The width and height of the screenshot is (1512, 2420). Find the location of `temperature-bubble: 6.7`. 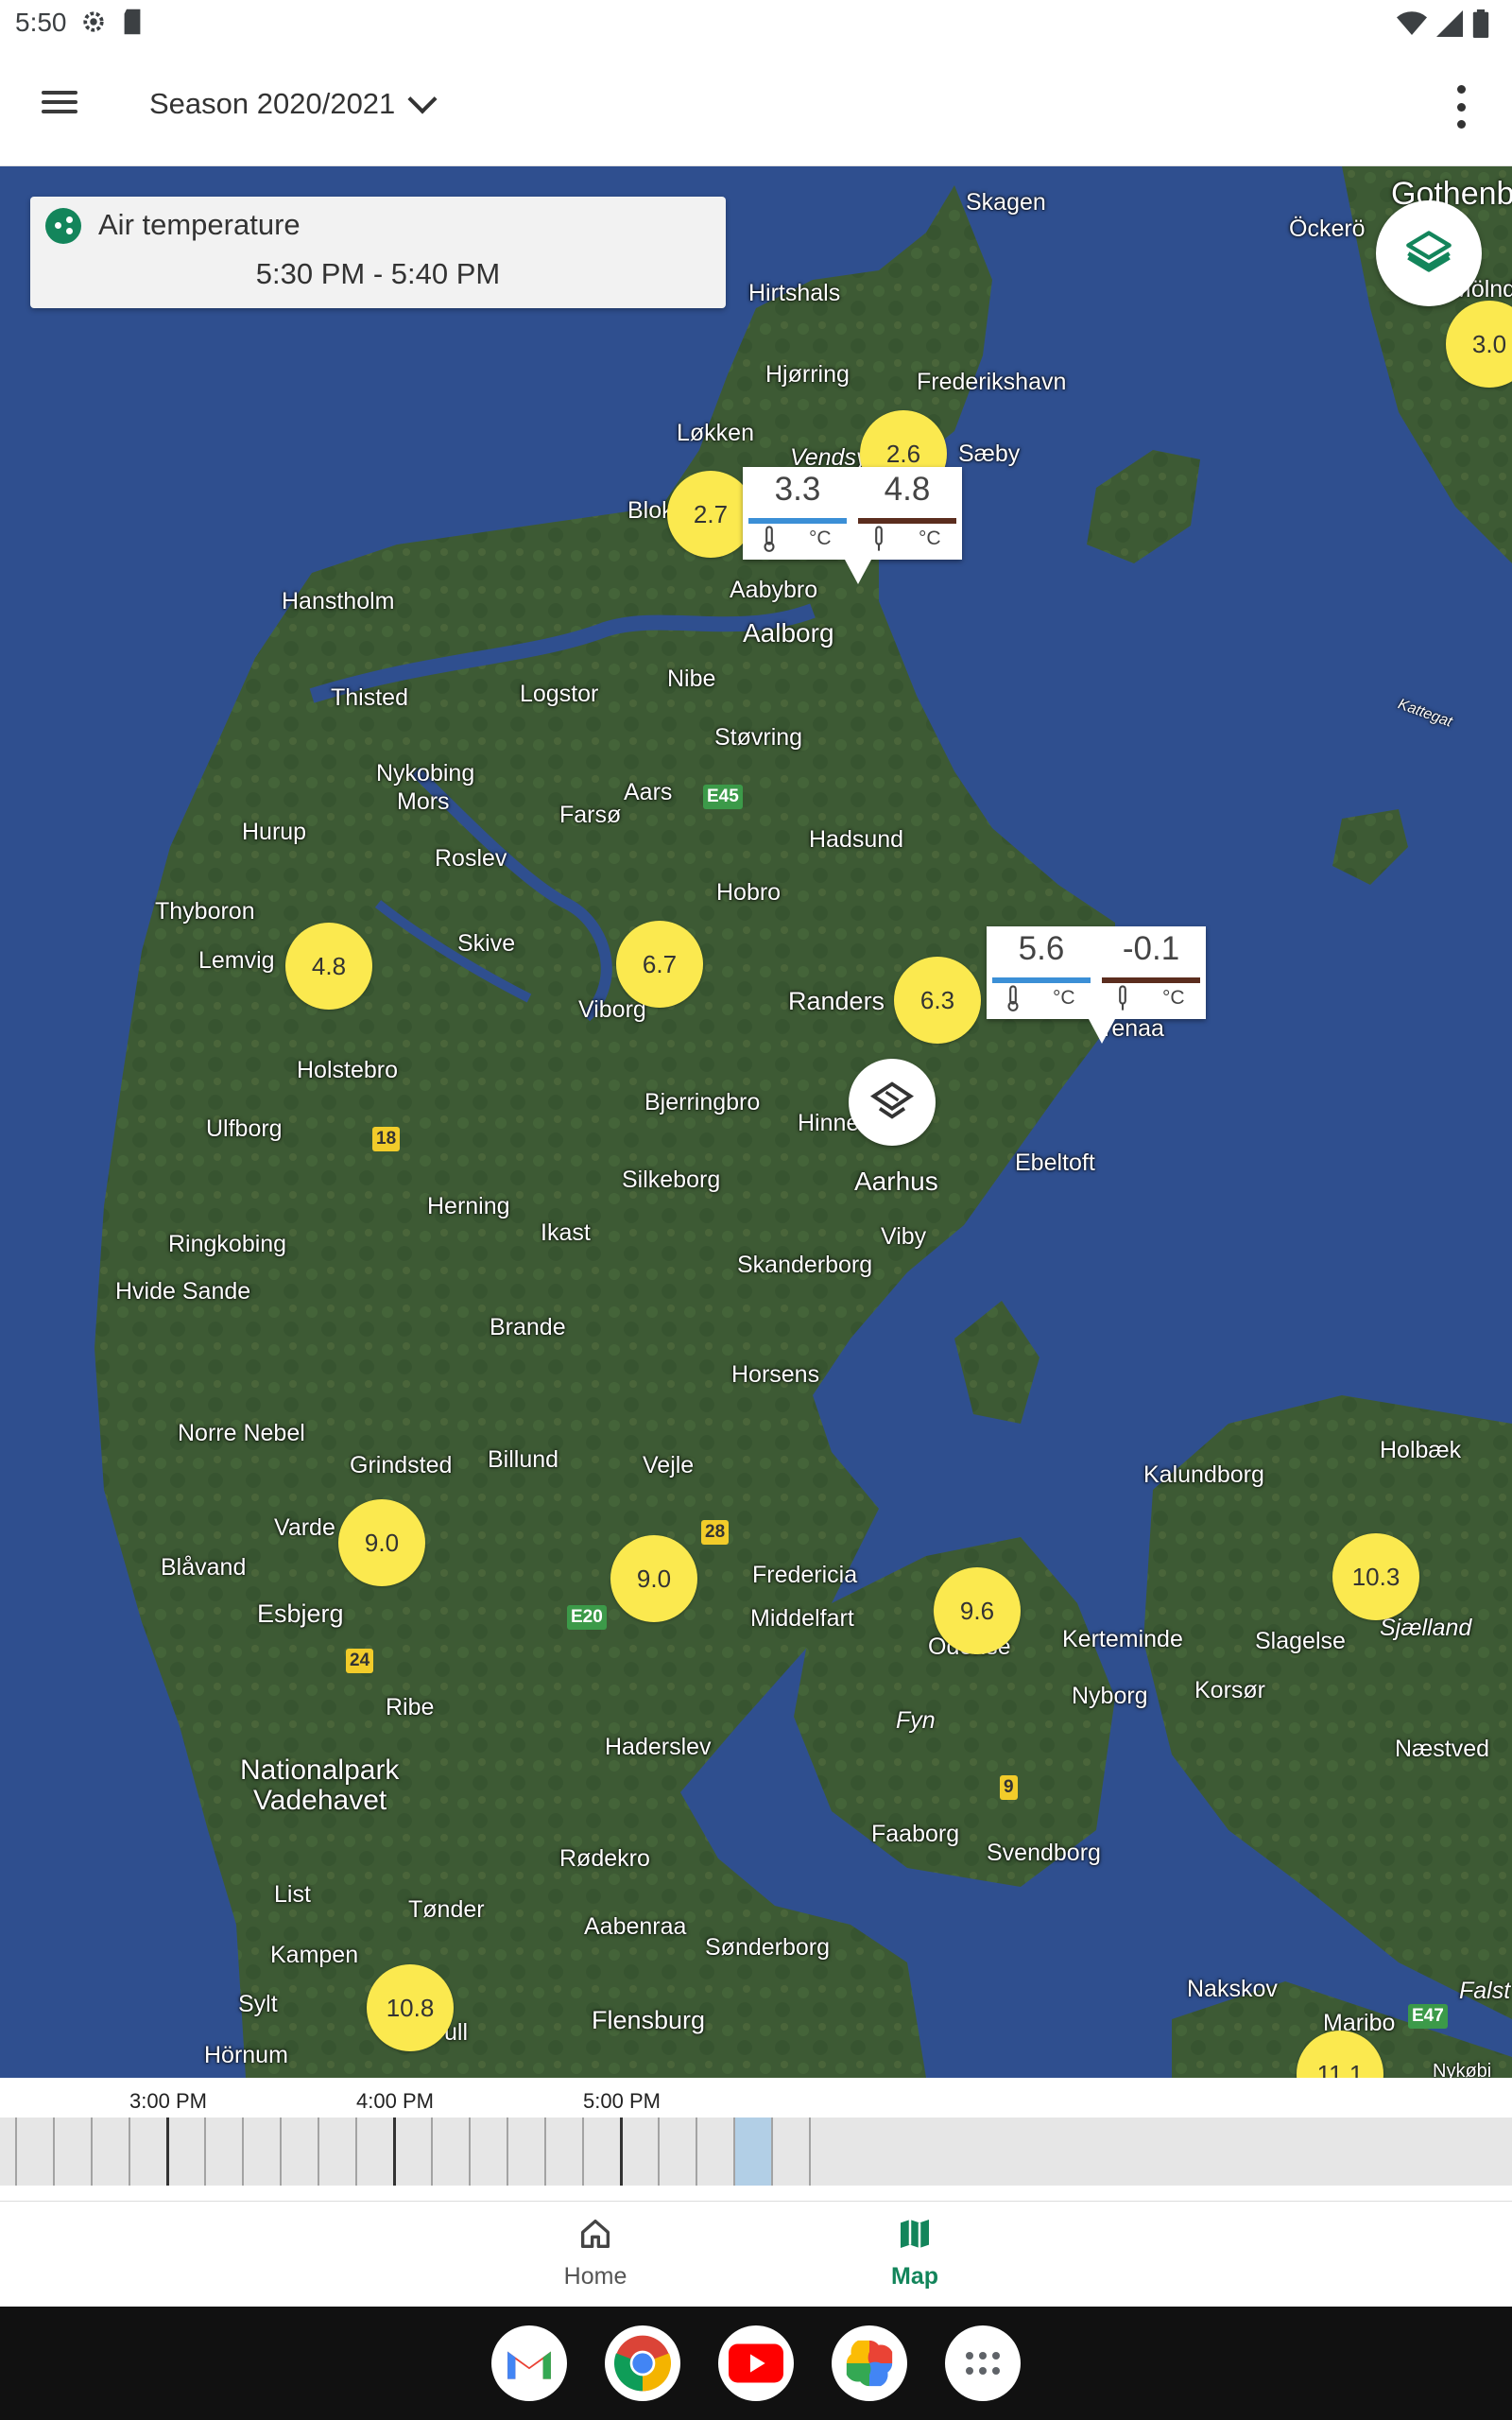

temperature-bubble: 6.7 is located at coordinates (659, 964).